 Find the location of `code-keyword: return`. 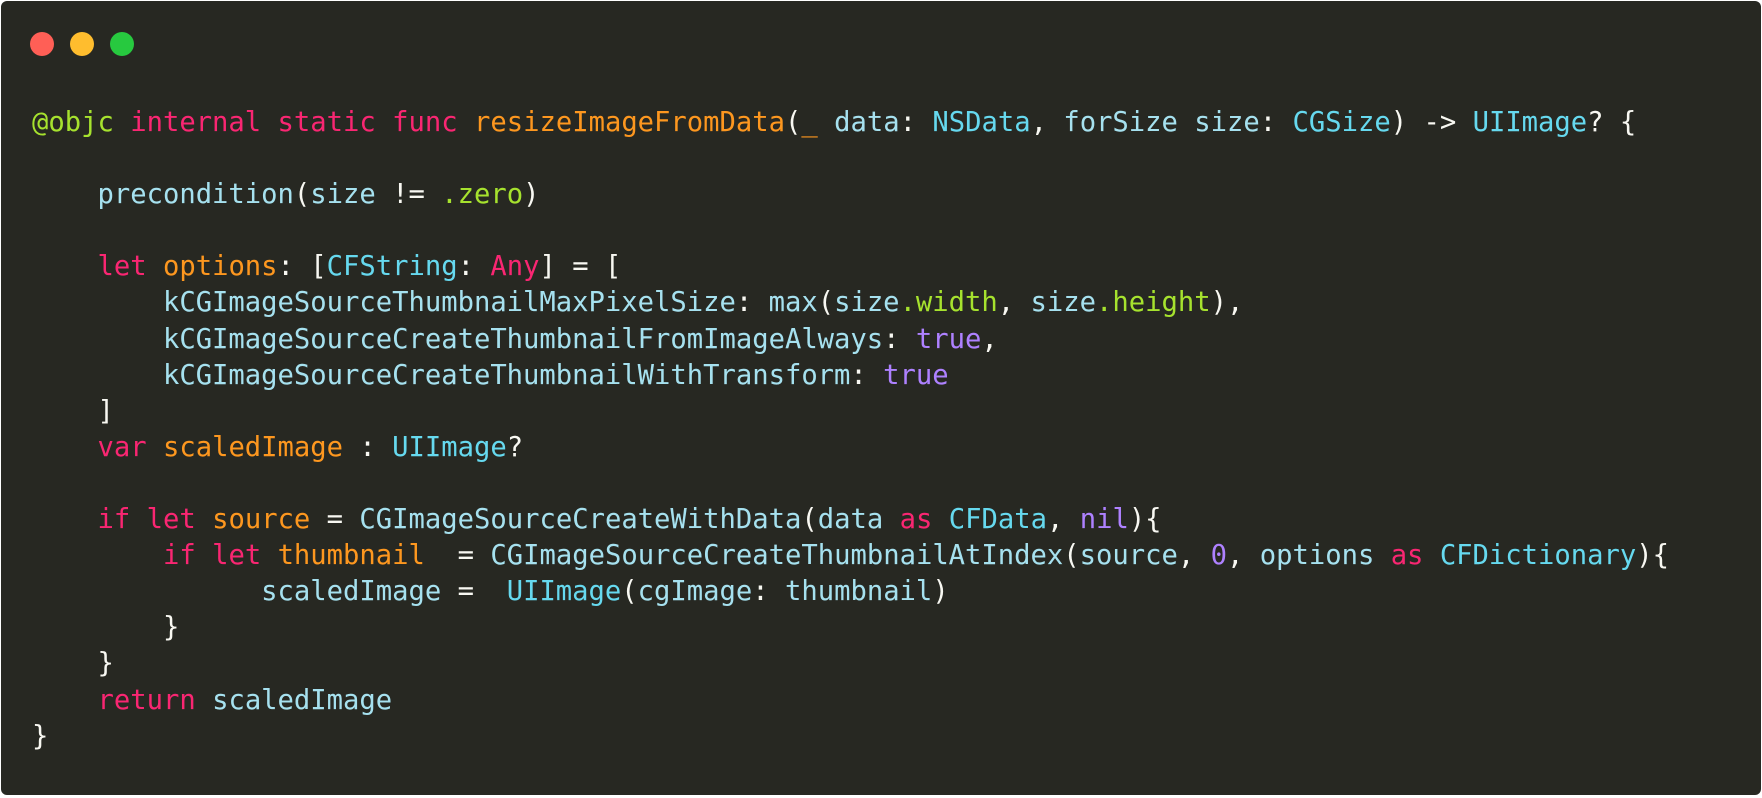

code-keyword: return is located at coordinates (146, 700).